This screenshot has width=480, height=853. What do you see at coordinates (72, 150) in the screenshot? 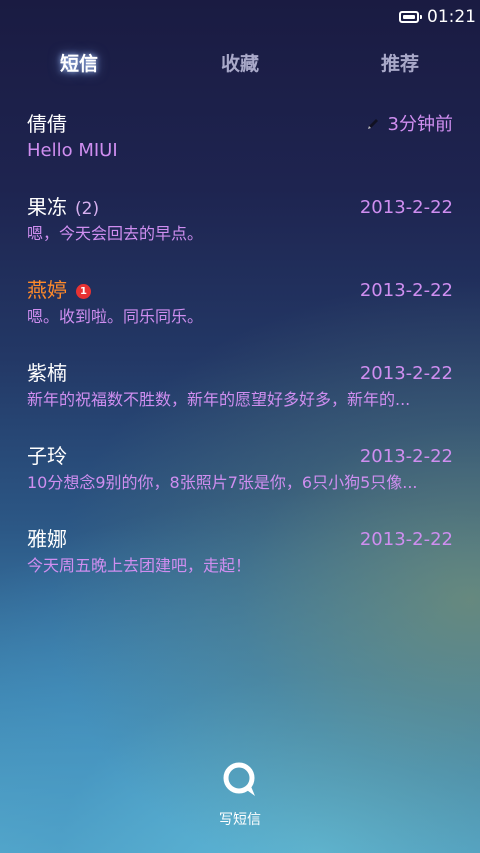
I see `message-preview: Hello MIUI` at bounding box center [72, 150].